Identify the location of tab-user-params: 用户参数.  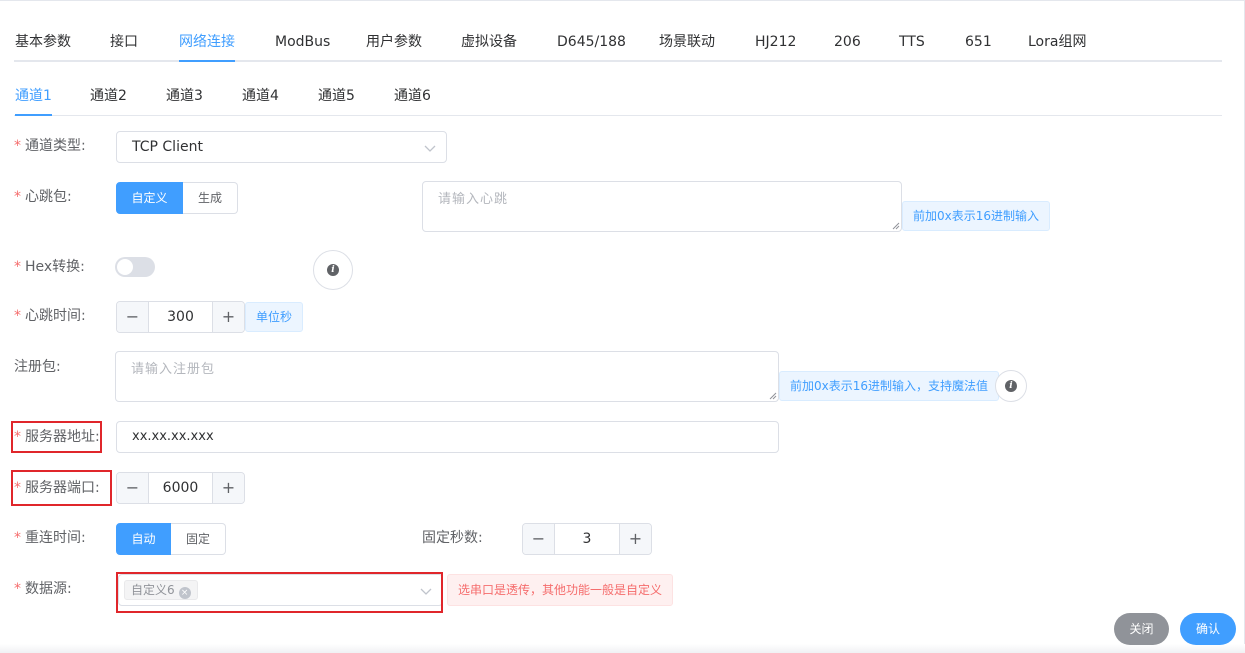
(394, 43).